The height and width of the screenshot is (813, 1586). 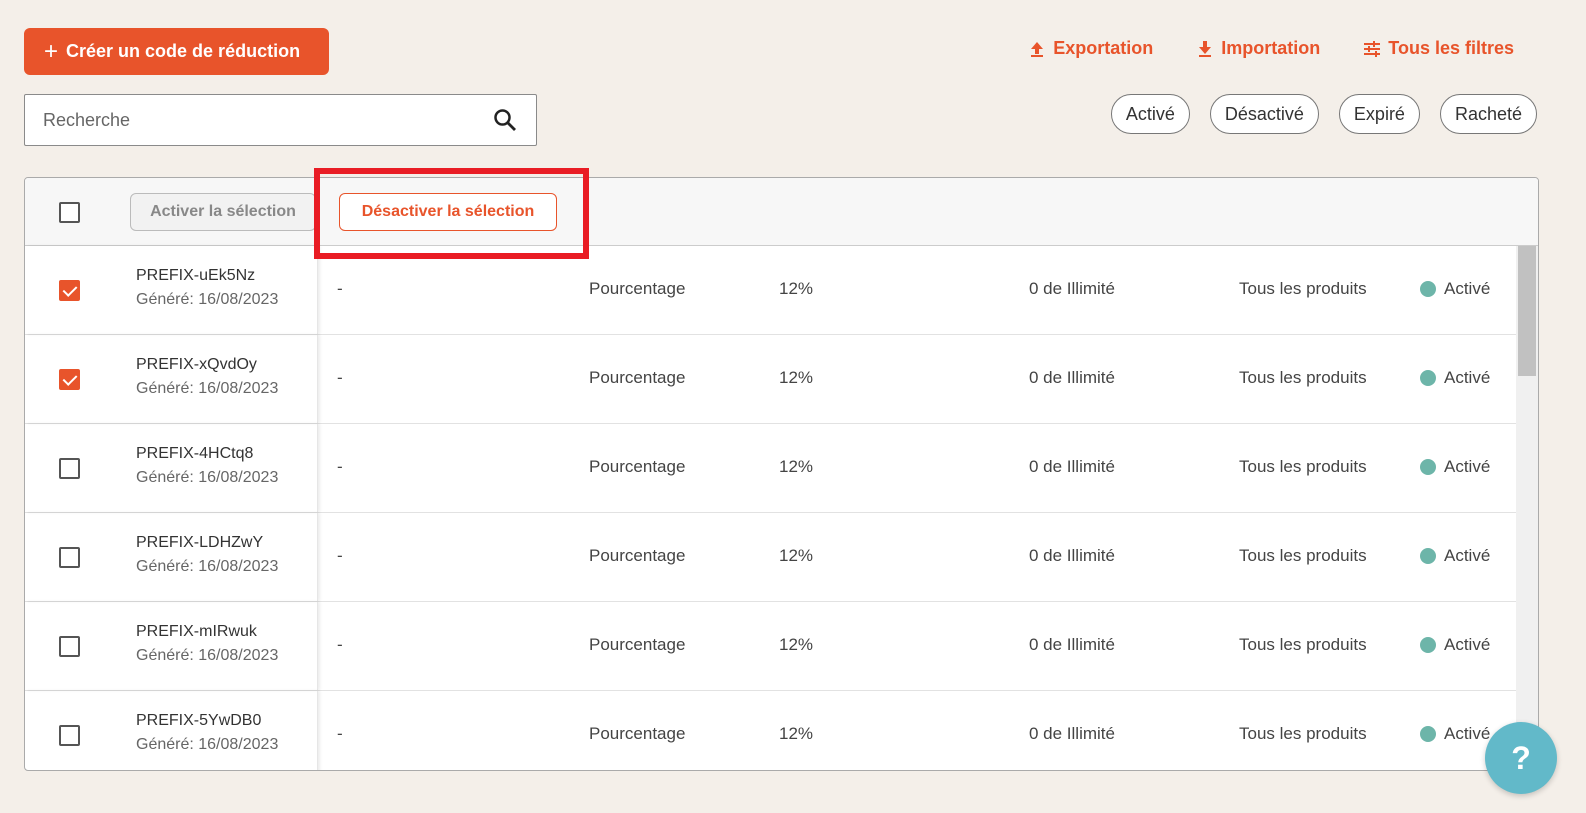 What do you see at coordinates (267, 120) in the screenshot?
I see `search-input` at bounding box center [267, 120].